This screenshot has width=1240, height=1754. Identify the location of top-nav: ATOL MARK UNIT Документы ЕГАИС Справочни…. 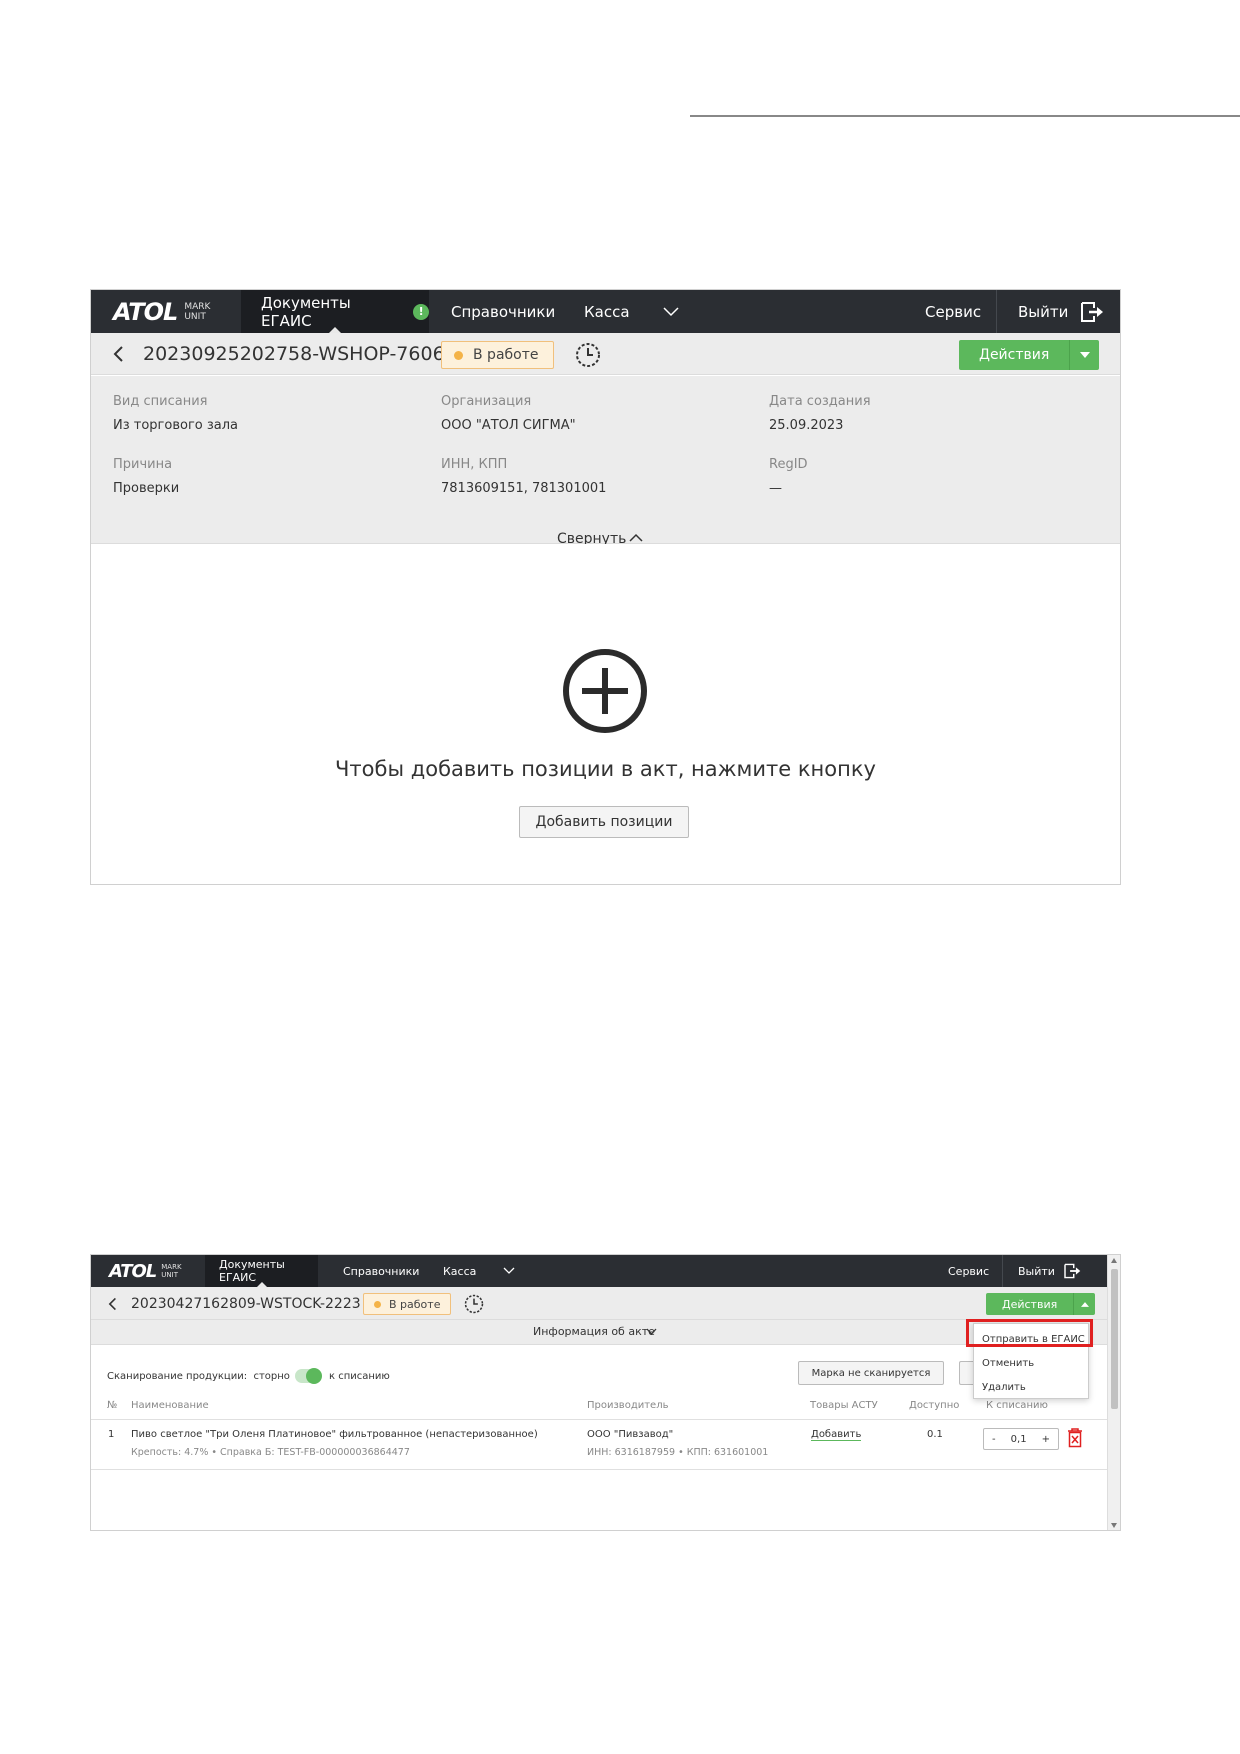
(599, 1271).